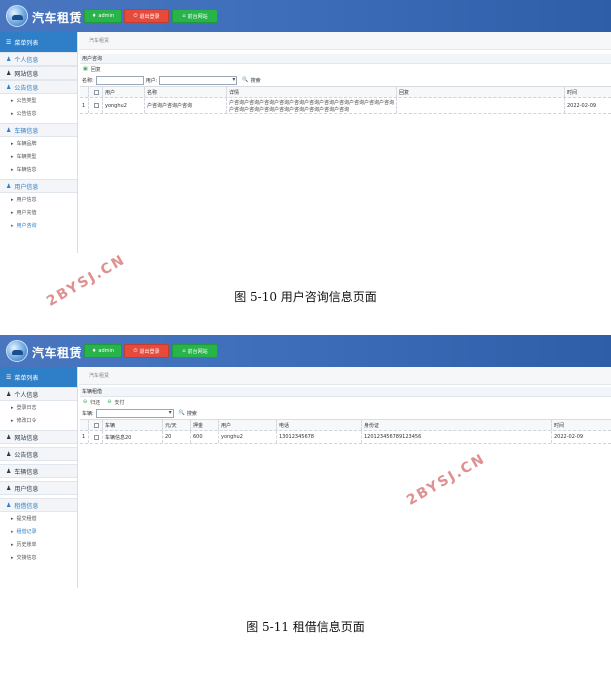  I want to click on sidebar-item-notice-type: ▸ 公告类型, so click(38, 100).